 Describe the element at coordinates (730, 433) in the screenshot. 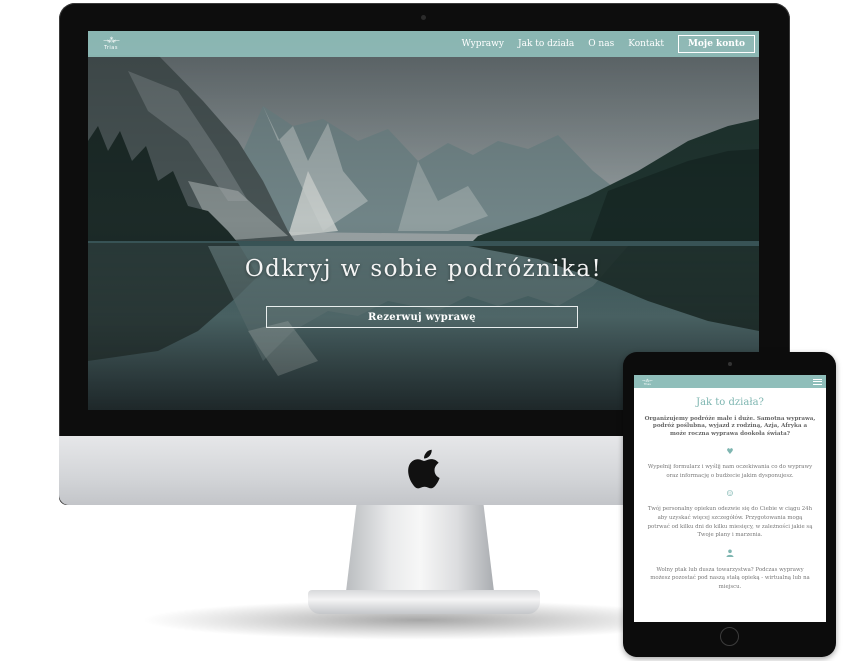

I see `intro-line: może roczna wyprawa dookoła świata?` at that location.